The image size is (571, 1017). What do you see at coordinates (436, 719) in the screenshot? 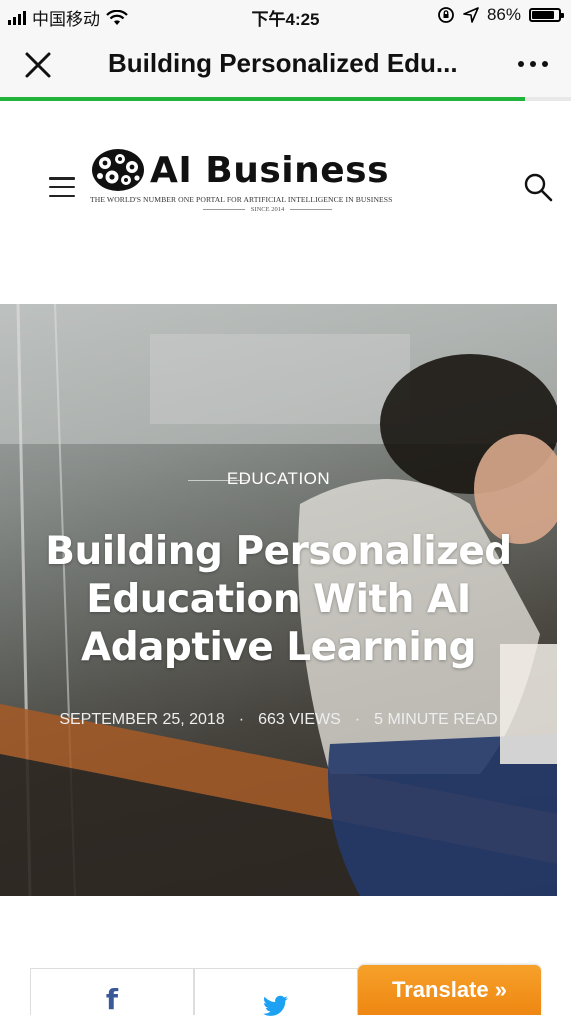
I see `article-read-time: 5 MINUTE READ` at bounding box center [436, 719].